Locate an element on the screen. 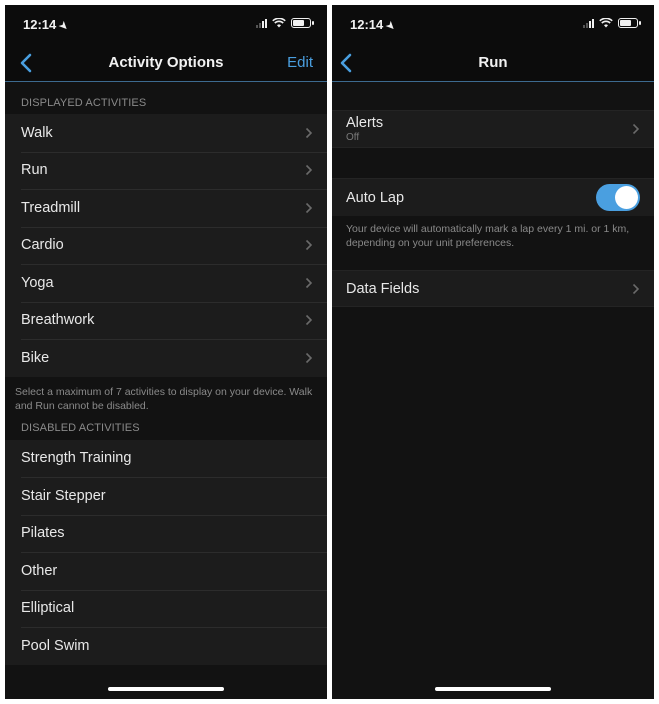 The width and height of the screenshot is (659, 704). activity-item-pilates: Pilates is located at coordinates (166, 533).